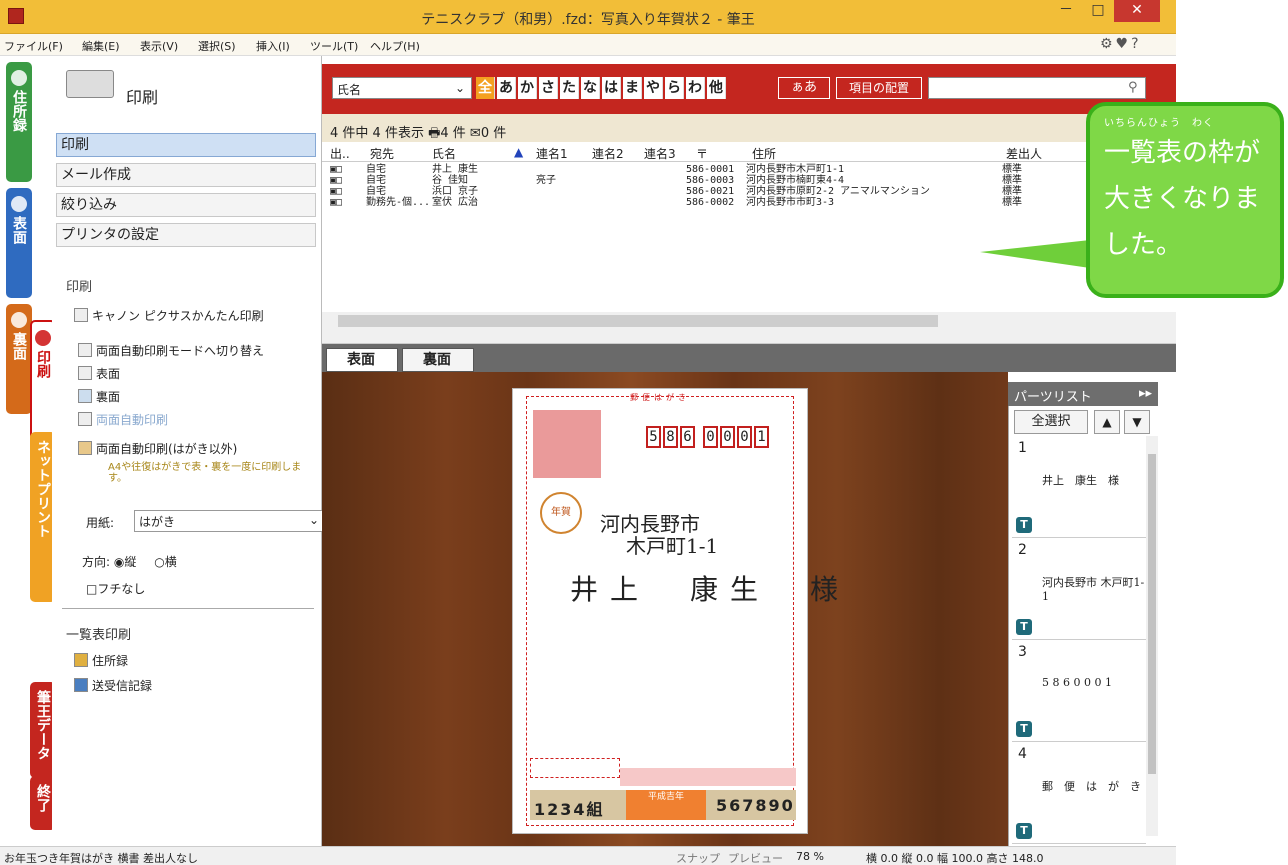 The height and width of the screenshot is (865, 1288). Describe the element at coordinates (186, 145) in the screenshot. I see `nav-print: 印刷` at that location.